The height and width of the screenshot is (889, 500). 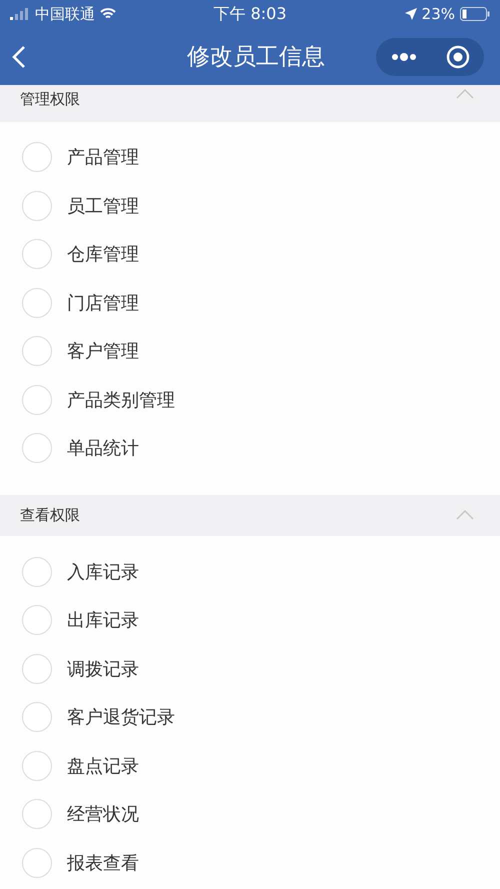 I want to click on option-label: 入库记录, so click(x=103, y=572).